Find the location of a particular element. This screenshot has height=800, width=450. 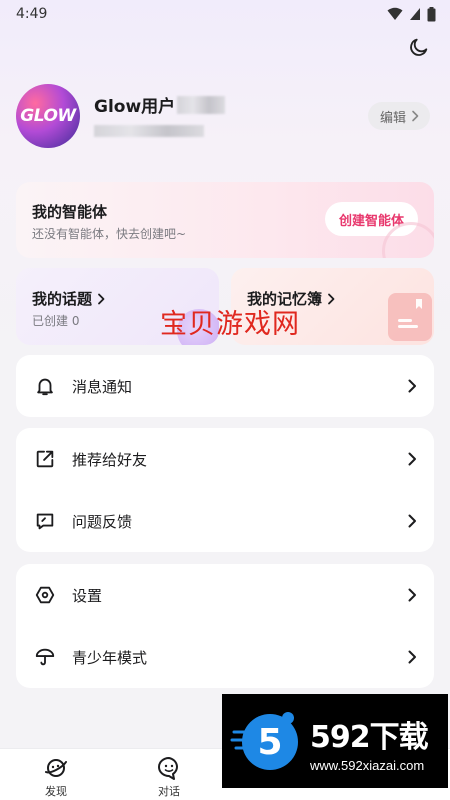

username: Glow用户 is located at coordinates (135, 107).